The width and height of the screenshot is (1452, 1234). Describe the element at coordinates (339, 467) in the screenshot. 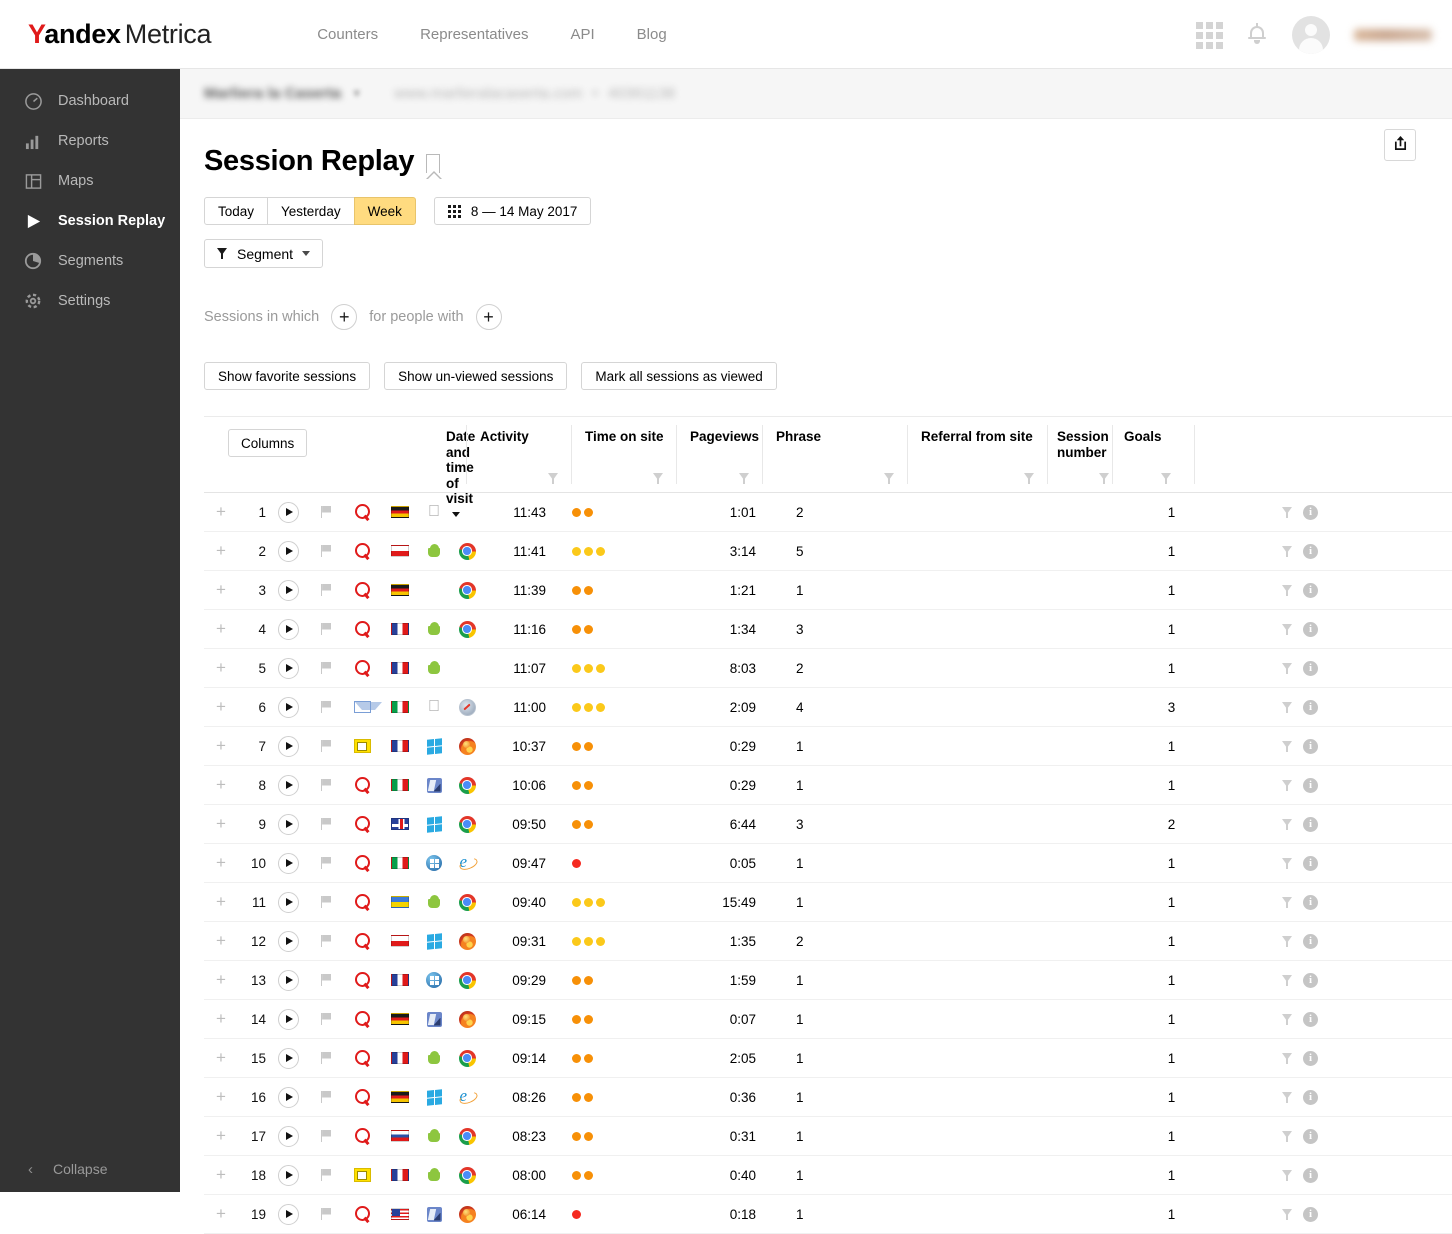

I see `header-date-and-time: Date and time of visit` at that location.